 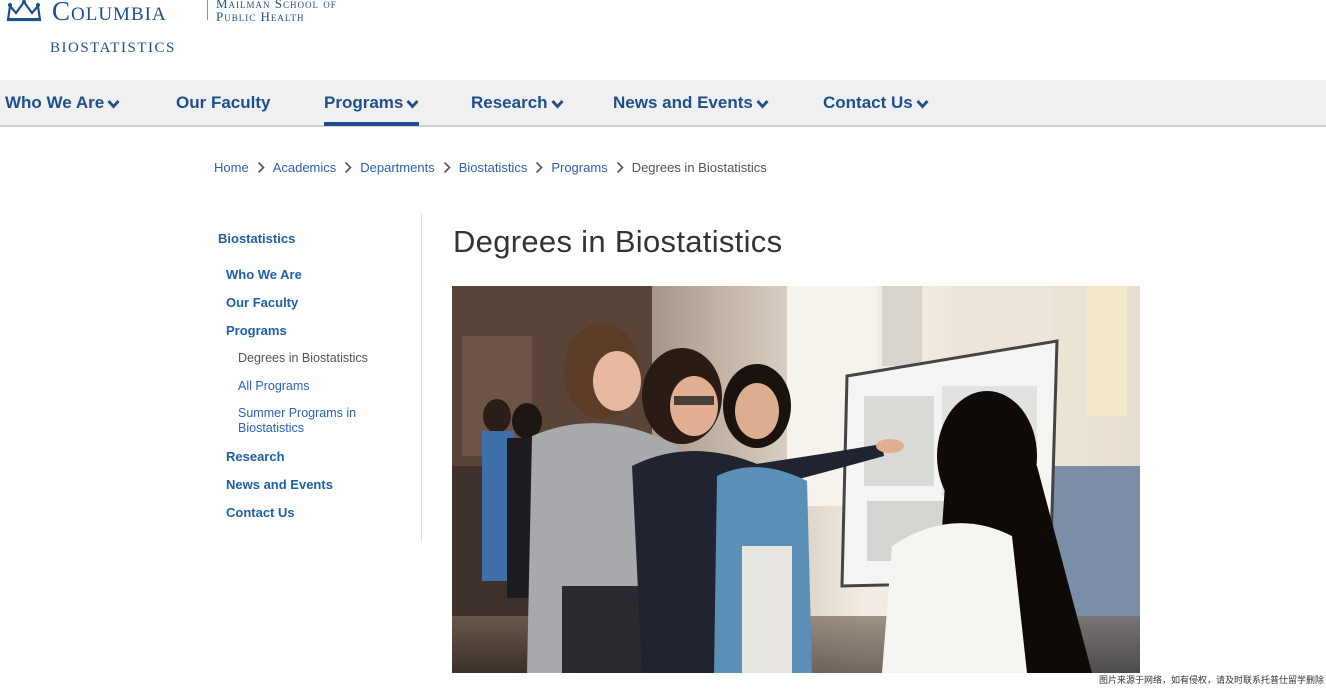 What do you see at coordinates (55, 102) in the screenshot?
I see `nav-label: Who We Are` at bounding box center [55, 102].